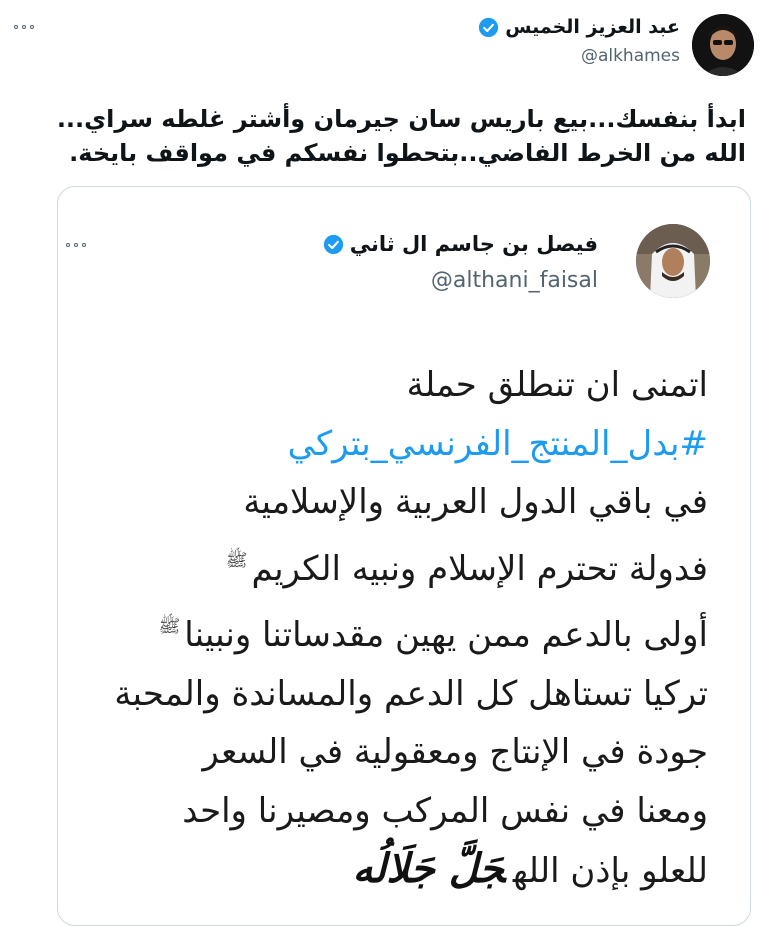 This screenshot has width=768, height=926. I want to click on quoted-line-3: في باقي الدول العربية والإسلامية, so click(475, 502).